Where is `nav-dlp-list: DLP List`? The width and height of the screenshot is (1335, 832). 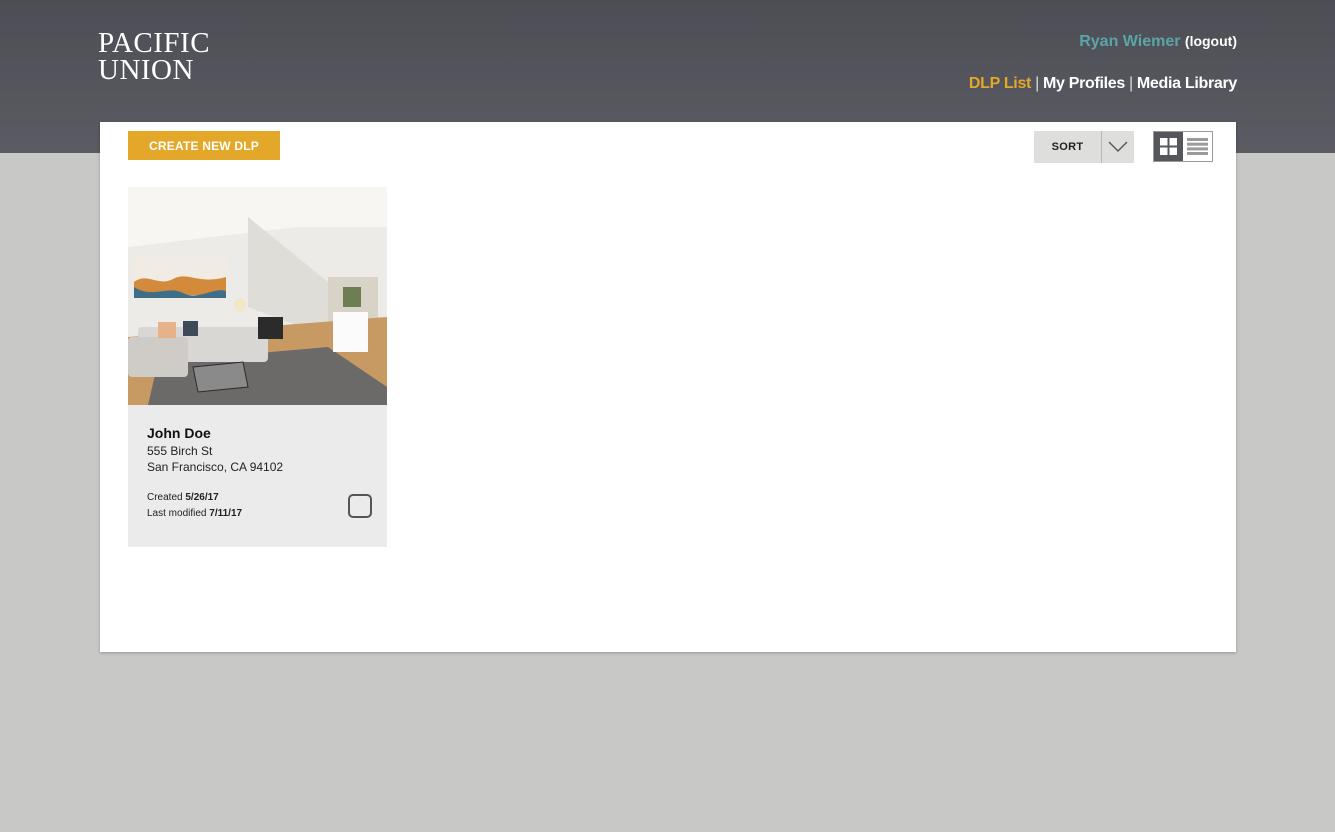
nav-dlp-list: DLP List is located at coordinates (1000, 83).